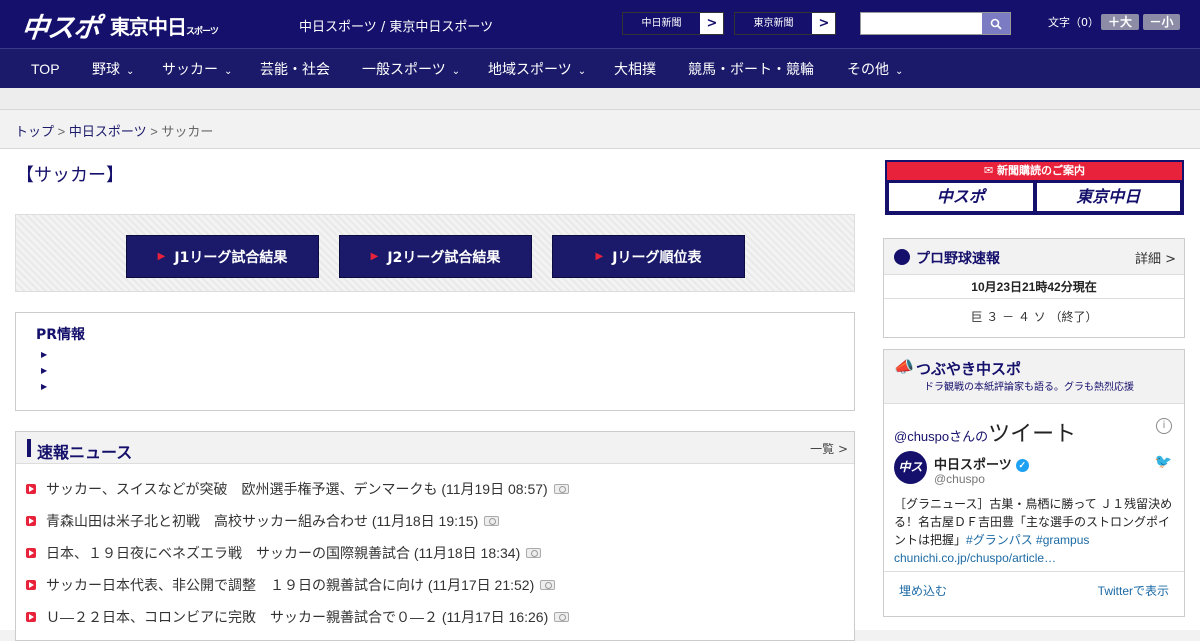  I want to click on nav-item-soccer: サッカー ⌄, so click(197, 69).